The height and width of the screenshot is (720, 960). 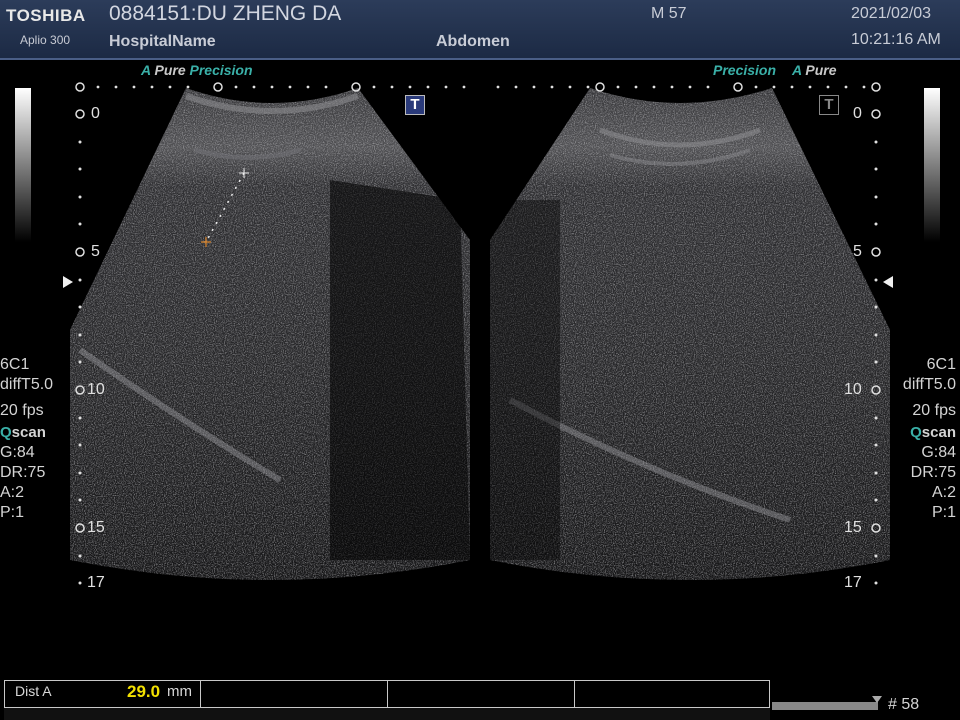 What do you see at coordinates (415, 105) in the screenshot?
I see `left-t-button: T` at bounding box center [415, 105].